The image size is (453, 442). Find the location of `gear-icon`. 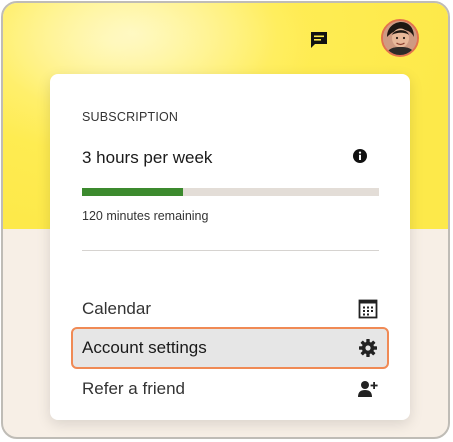

gear-icon is located at coordinates (368, 348).